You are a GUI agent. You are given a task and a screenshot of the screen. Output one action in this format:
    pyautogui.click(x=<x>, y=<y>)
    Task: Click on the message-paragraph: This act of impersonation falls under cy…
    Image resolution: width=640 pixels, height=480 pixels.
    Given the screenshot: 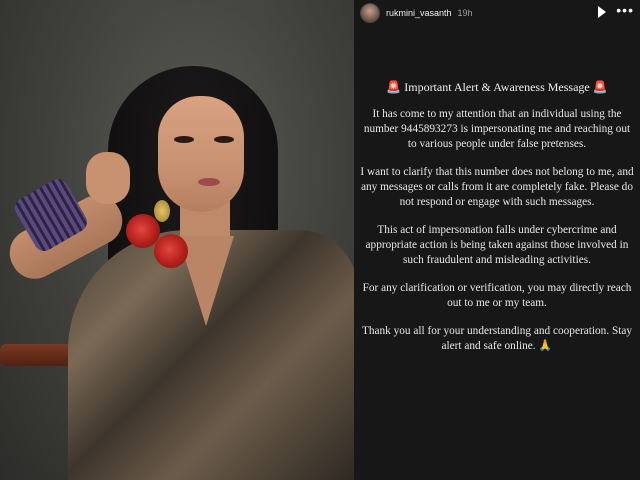 What is the action you would take?
    pyautogui.click(x=497, y=245)
    